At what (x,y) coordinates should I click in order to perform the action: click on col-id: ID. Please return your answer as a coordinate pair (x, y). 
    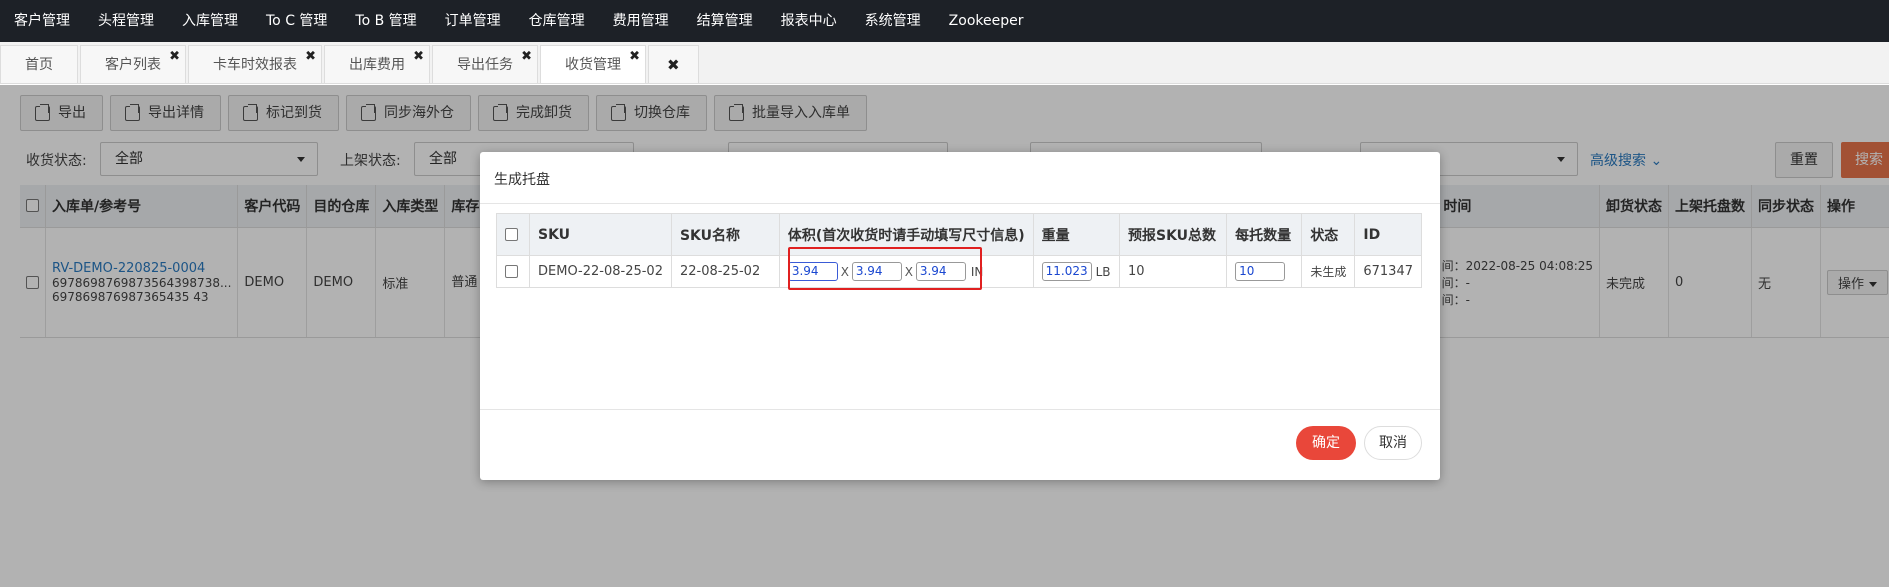
    Looking at the image, I should click on (1388, 234).